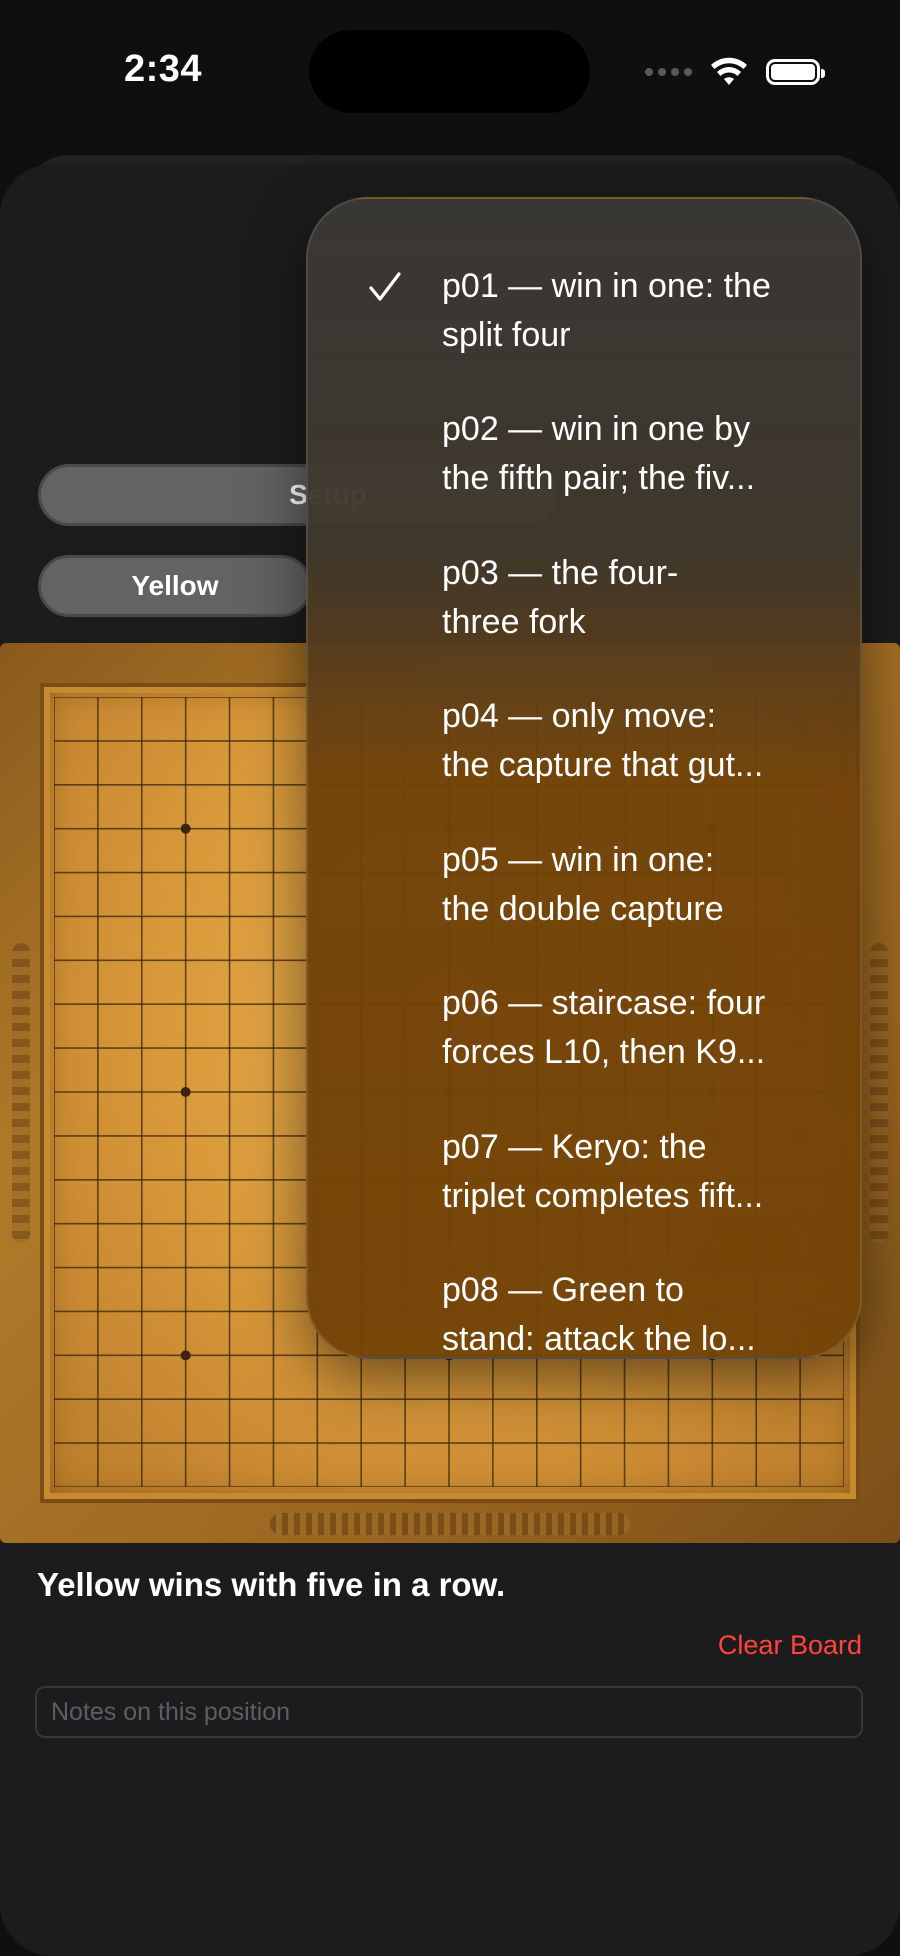 The height and width of the screenshot is (1956, 900). Describe the element at coordinates (560, 597) in the screenshot. I see `menu-item-label: p03 — the four-three fork` at that location.